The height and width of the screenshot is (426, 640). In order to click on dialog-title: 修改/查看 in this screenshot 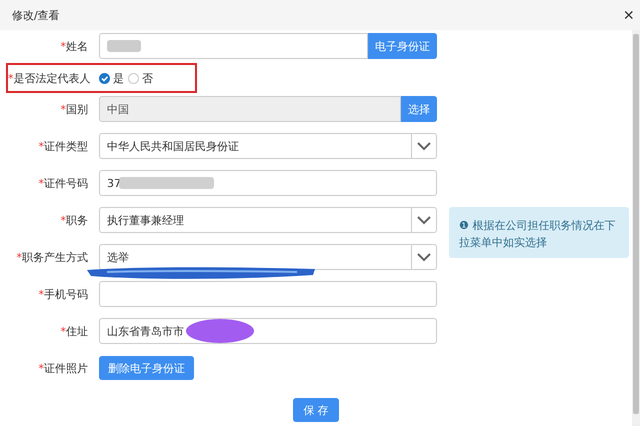, I will do `click(36, 15)`.